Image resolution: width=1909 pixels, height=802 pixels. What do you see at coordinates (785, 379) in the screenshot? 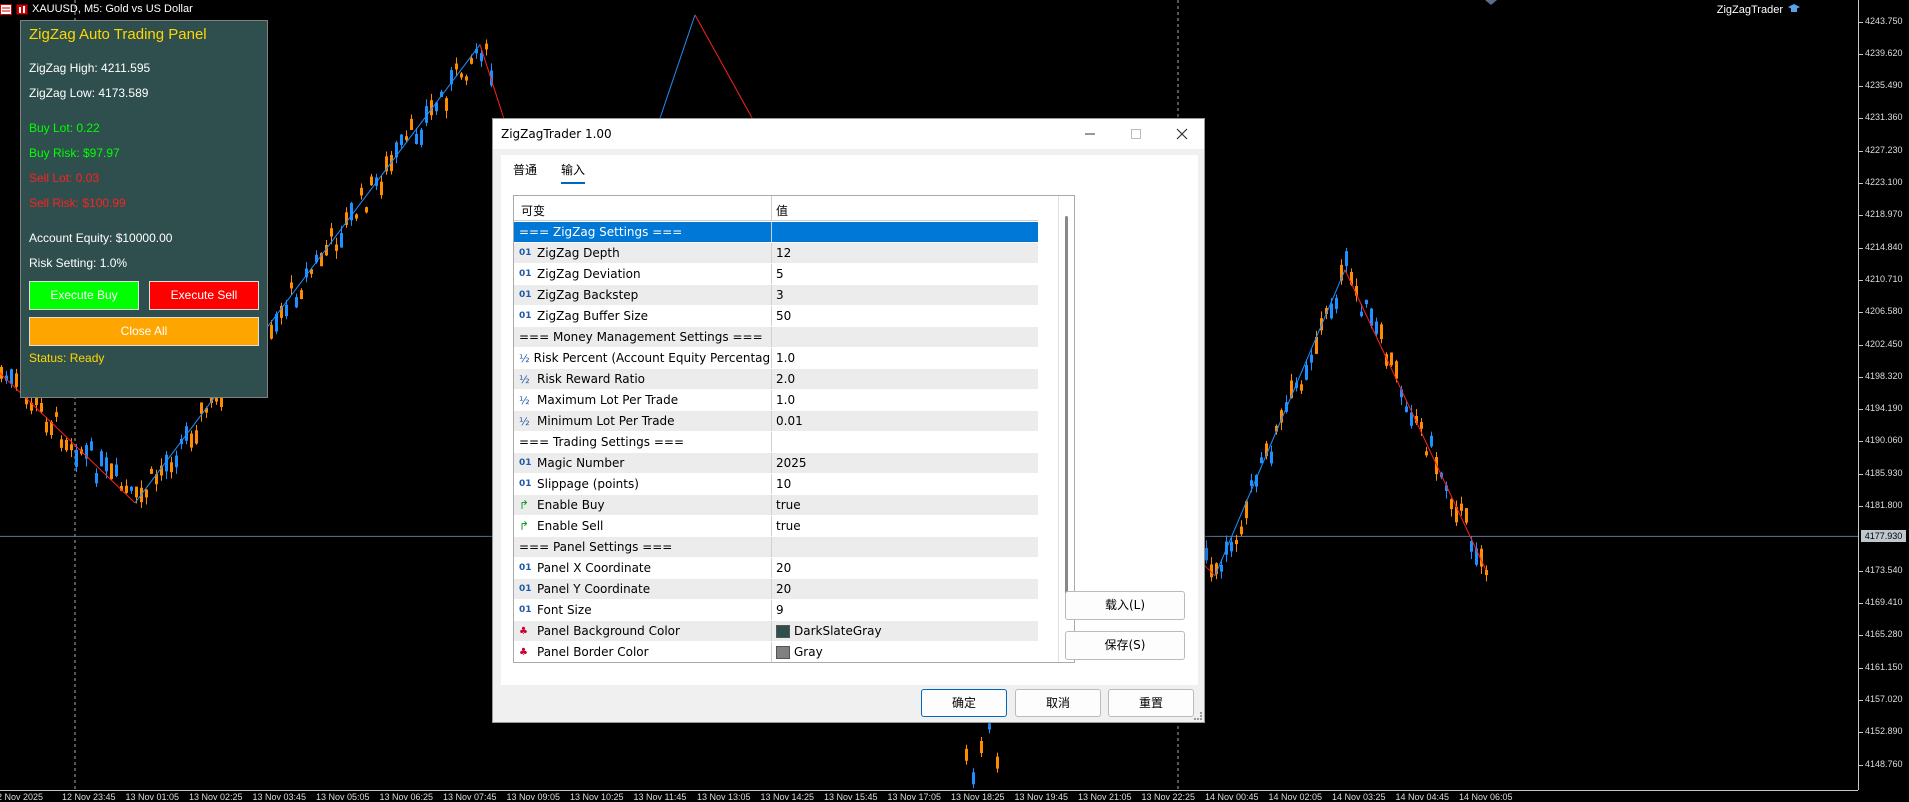
I see `param-value-cell: 2.0` at bounding box center [785, 379].